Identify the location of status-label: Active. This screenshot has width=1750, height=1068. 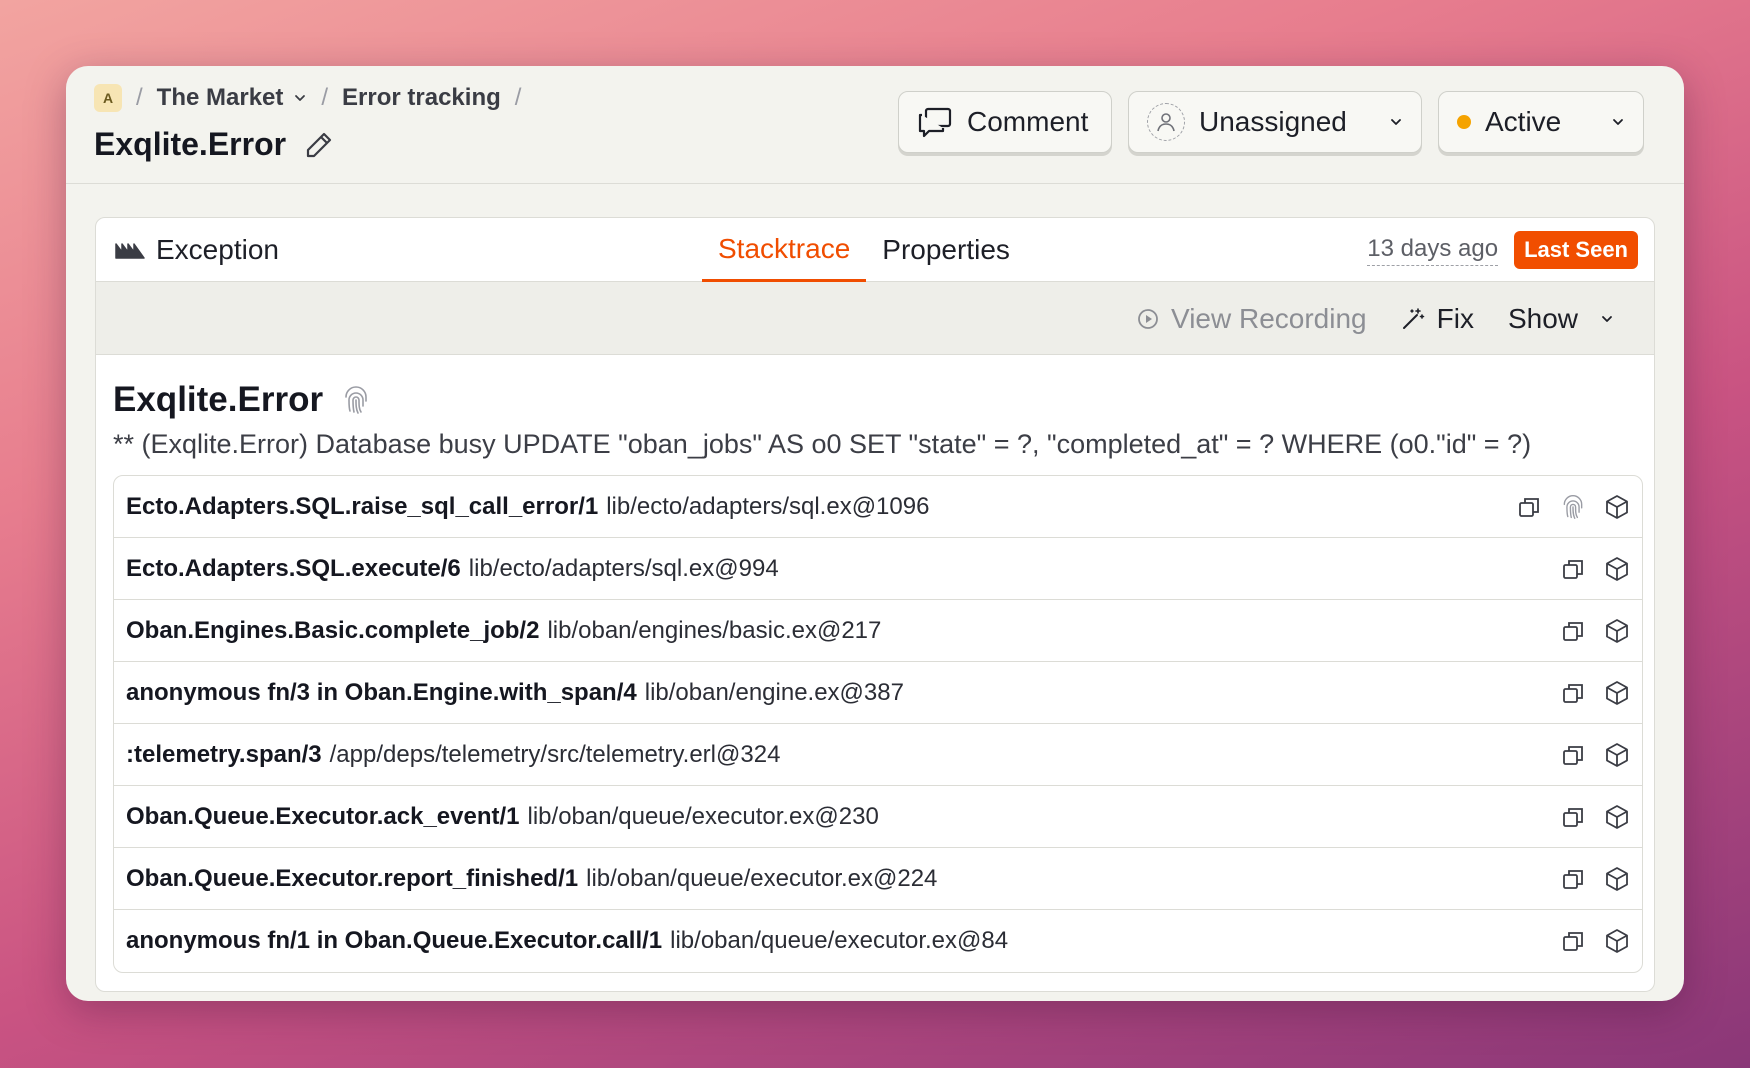
(1523, 121).